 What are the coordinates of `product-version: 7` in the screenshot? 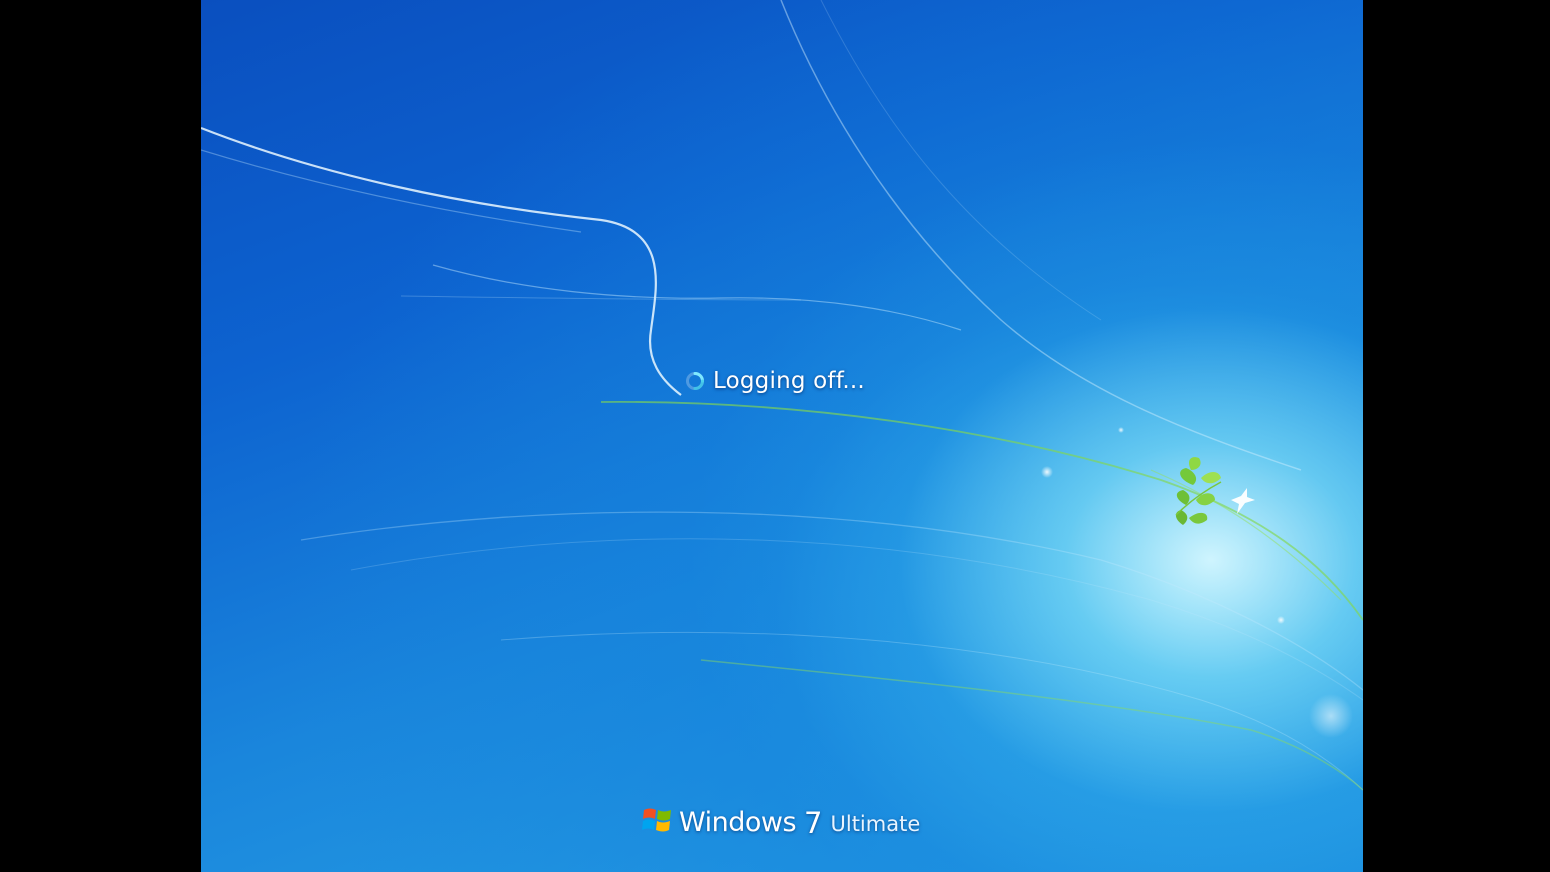 It's located at (813, 823).